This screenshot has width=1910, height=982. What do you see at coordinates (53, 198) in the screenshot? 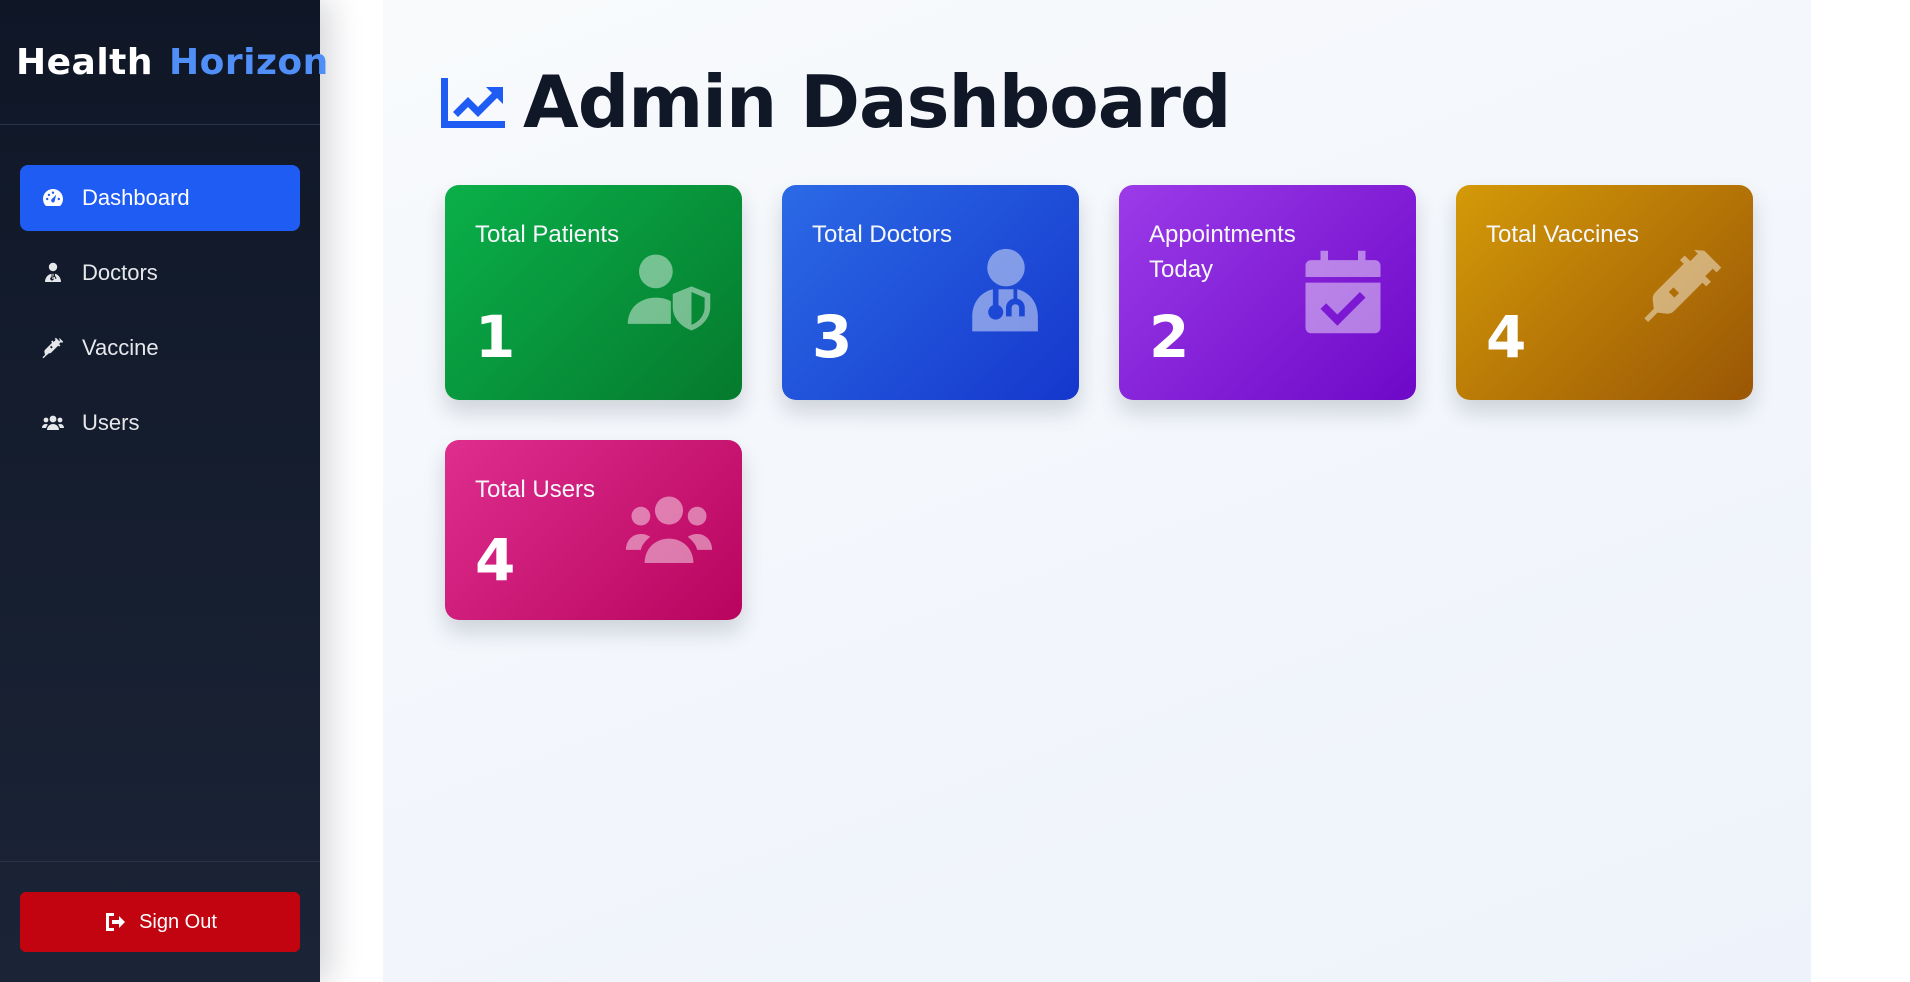
I see `gauge-icon` at bounding box center [53, 198].